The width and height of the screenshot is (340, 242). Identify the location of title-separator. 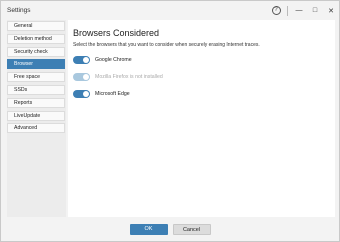
(287, 10).